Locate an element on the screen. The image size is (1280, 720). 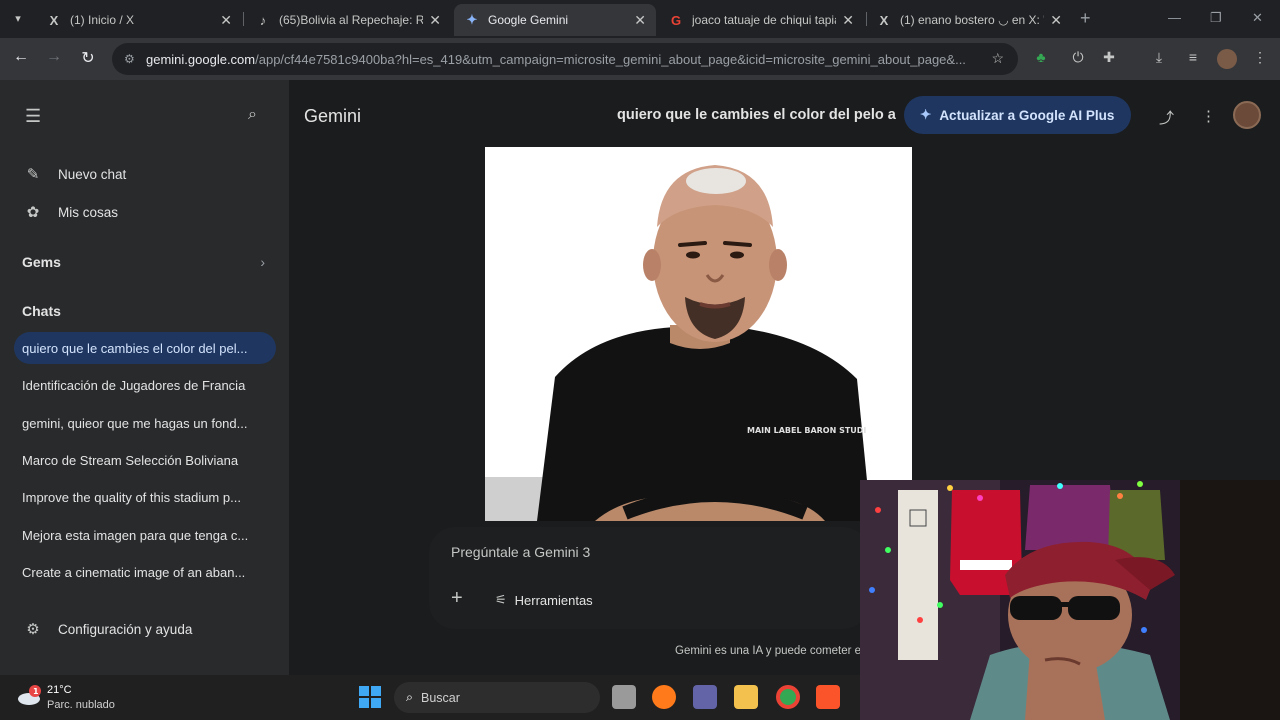
extension-clover-icon: ♣ is located at coordinates (1041, 57).